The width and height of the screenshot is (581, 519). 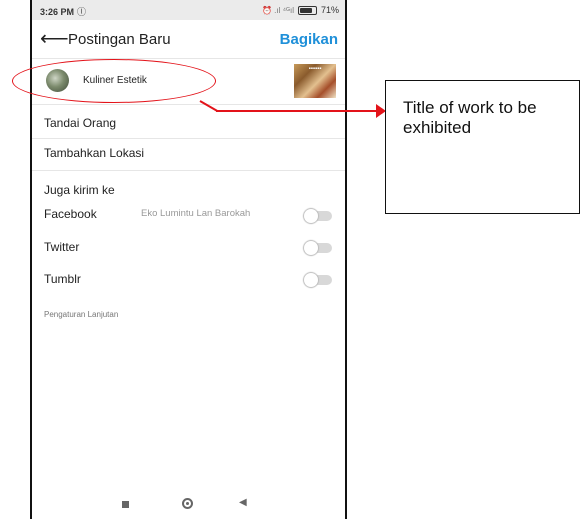 What do you see at coordinates (188, 41) in the screenshot?
I see `app-header: ⟵ Postingan Baru Bagikan` at bounding box center [188, 41].